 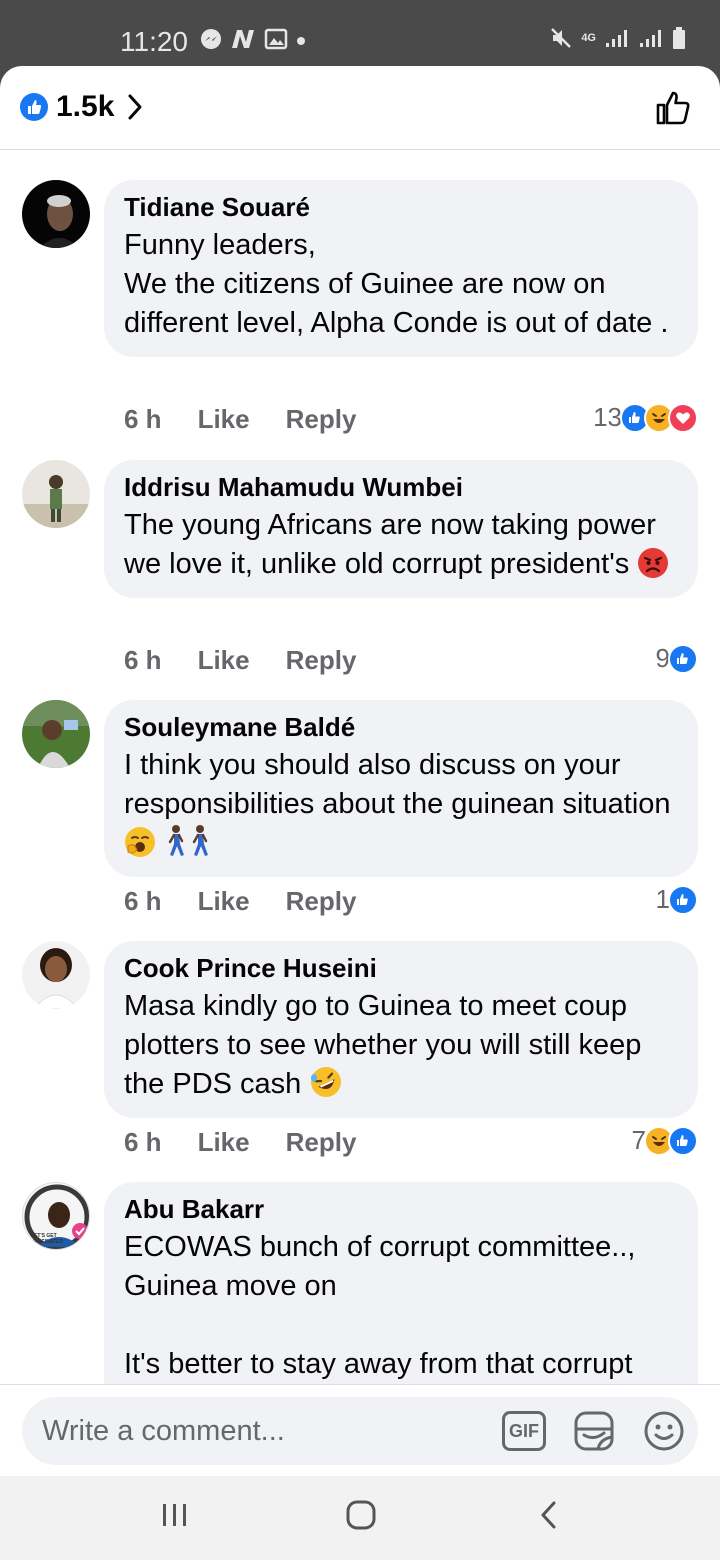 What do you see at coordinates (401, 1209) in the screenshot?
I see `comment-author: Abu Bakarr` at bounding box center [401, 1209].